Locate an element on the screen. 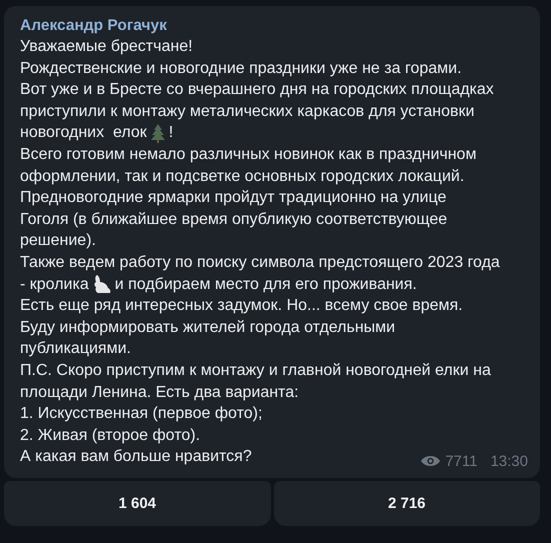 The height and width of the screenshot is (543, 551). message-text: ! is located at coordinates (171, 133).